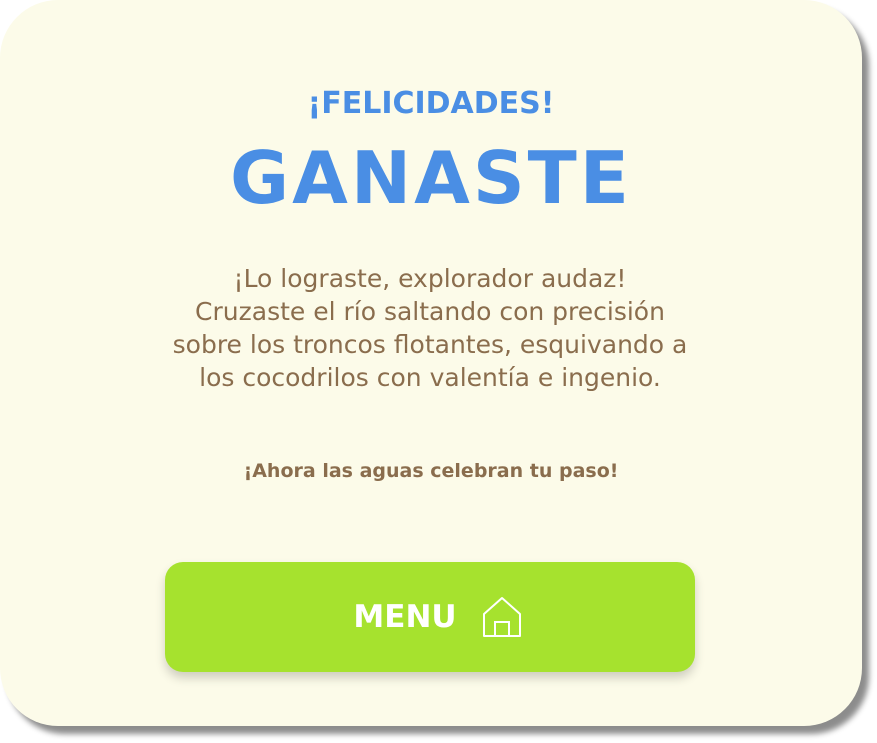 This screenshot has width=877, height=743. I want to click on home-icon, so click(502, 617).